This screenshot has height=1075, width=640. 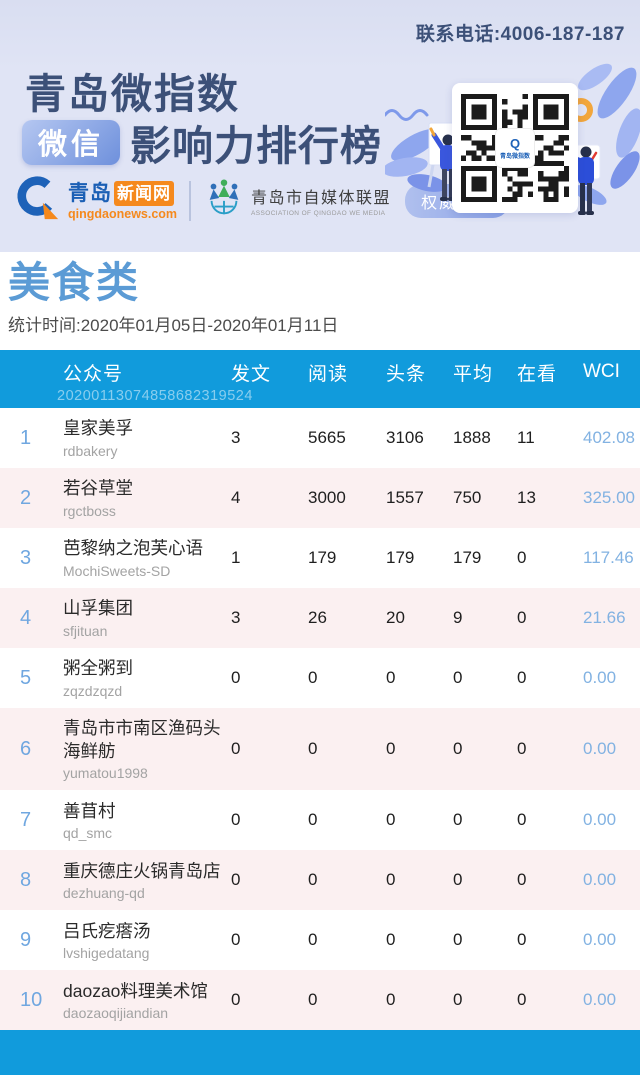 What do you see at coordinates (473, 374) in the screenshot?
I see `col-header-average: 平均` at bounding box center [473, 374].